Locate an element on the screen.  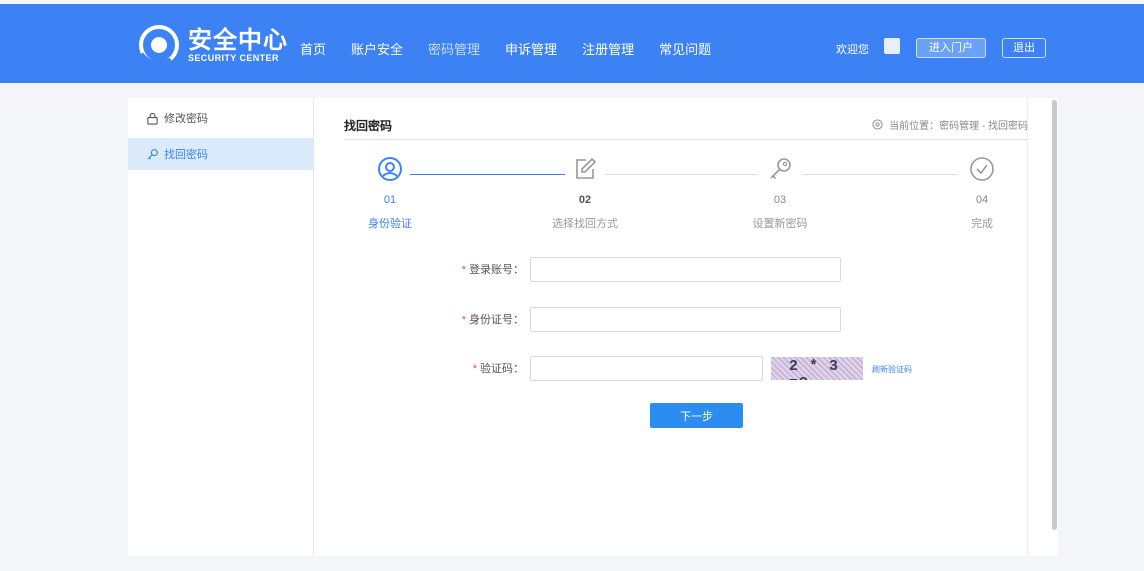
next-step-button: 下一步 is located at coordinates (696, 415).